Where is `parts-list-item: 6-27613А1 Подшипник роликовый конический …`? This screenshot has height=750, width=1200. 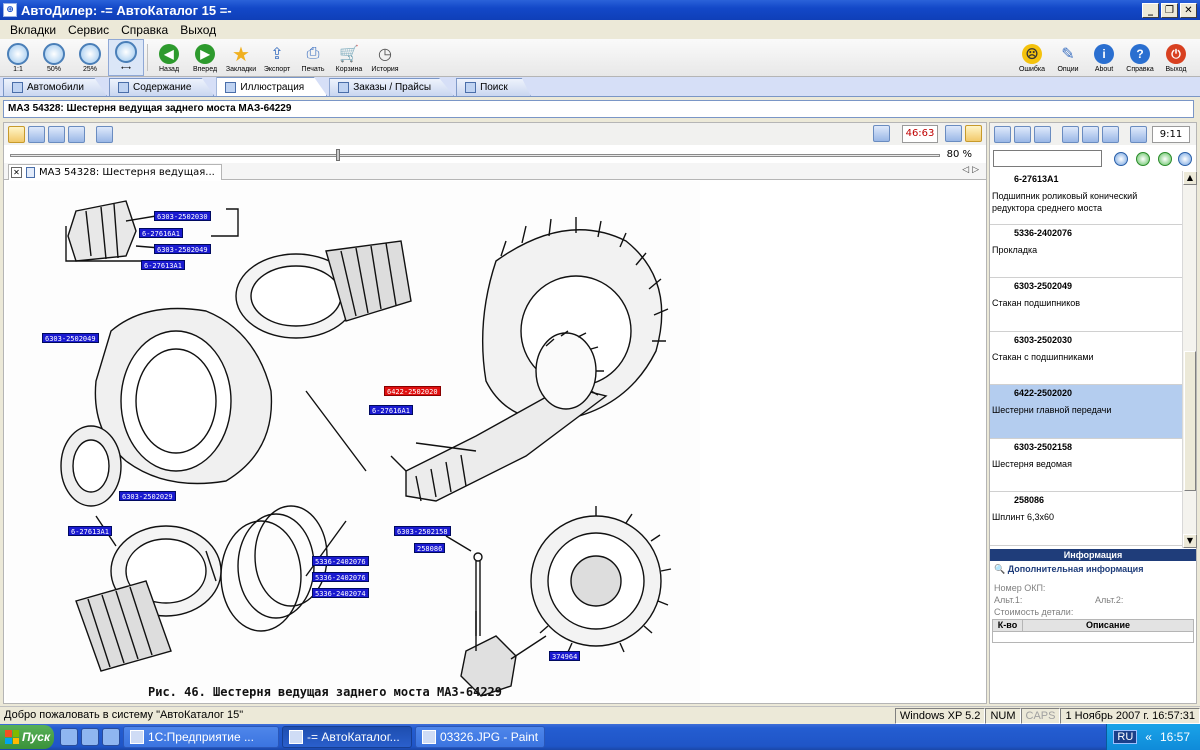 parts-list-item: 6-27613А1 Подшипник роликовый конический … is located at coordinates (1086, 198).